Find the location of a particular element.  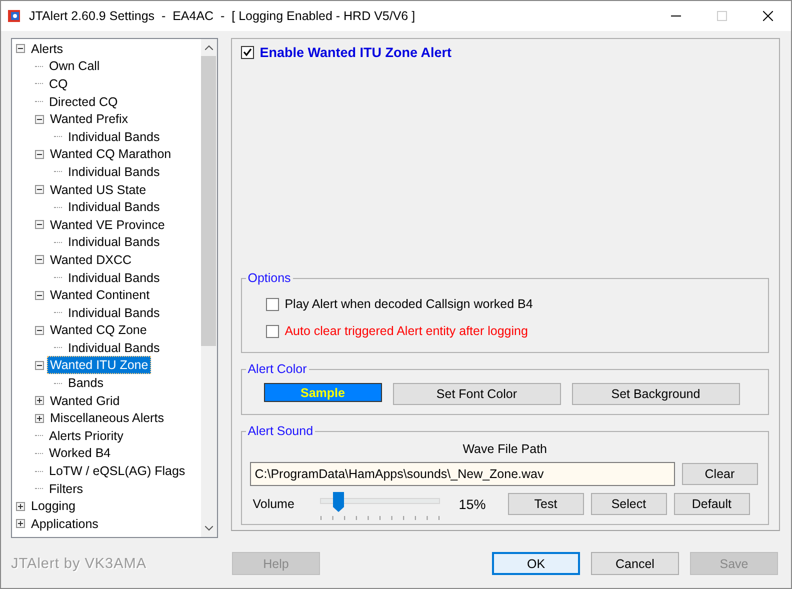

sound-button: Default is located at coordinates (712, 504).